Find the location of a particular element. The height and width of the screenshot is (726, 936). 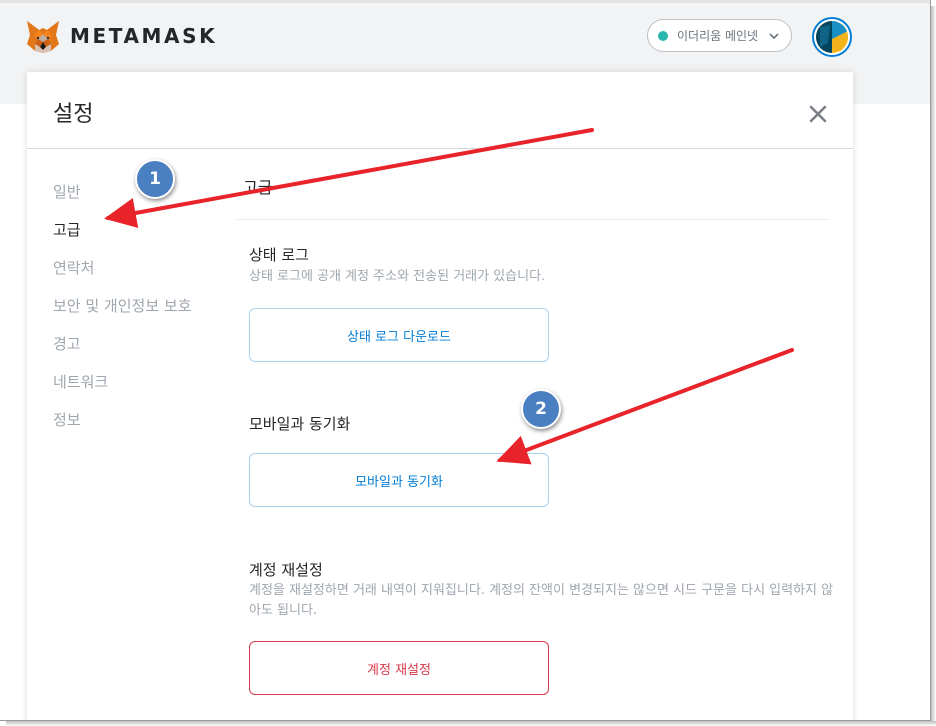

window-shadow-right is located at coordinates (933, 366).